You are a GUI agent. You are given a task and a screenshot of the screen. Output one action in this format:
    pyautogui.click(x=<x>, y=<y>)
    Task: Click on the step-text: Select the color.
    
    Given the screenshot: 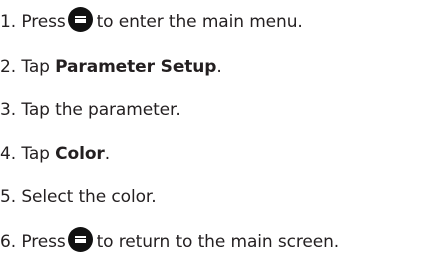 What is the action you would take?
    pyautogui.click(x=89, y=197)
    